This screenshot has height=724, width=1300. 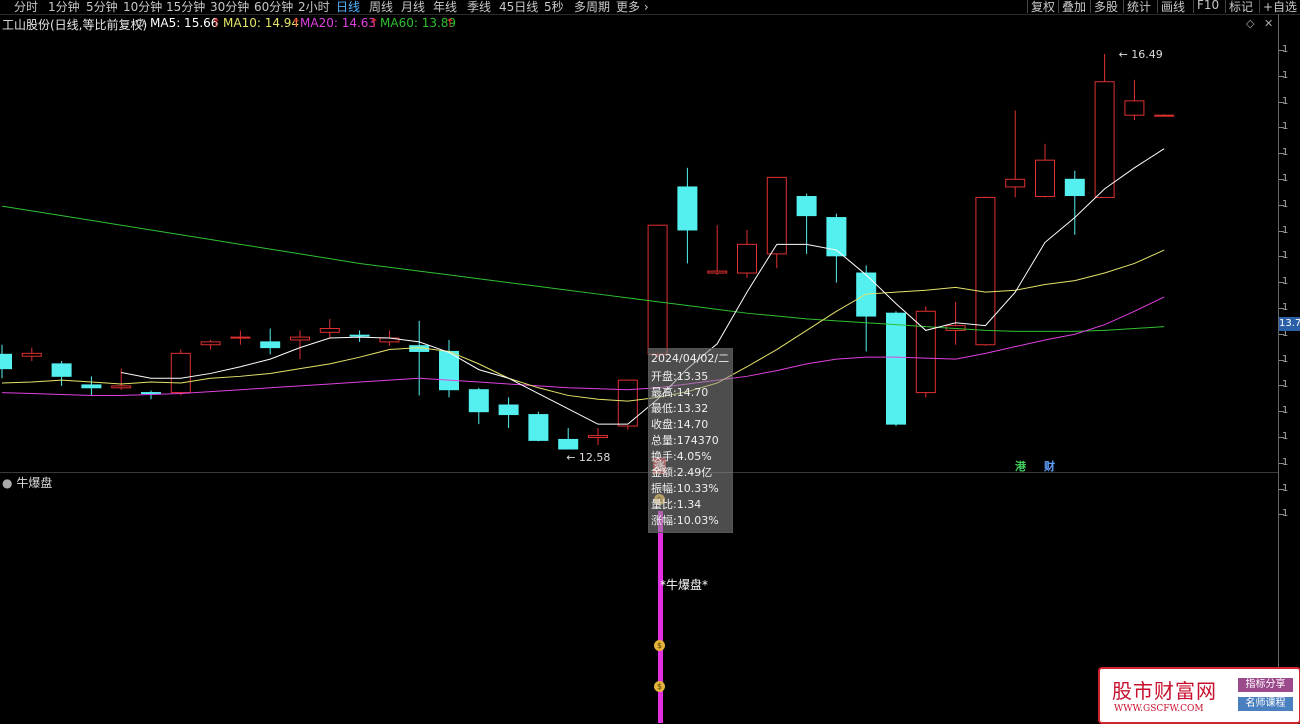 I want to click on period-tab-8: 日线, so click(x=348, y=7).